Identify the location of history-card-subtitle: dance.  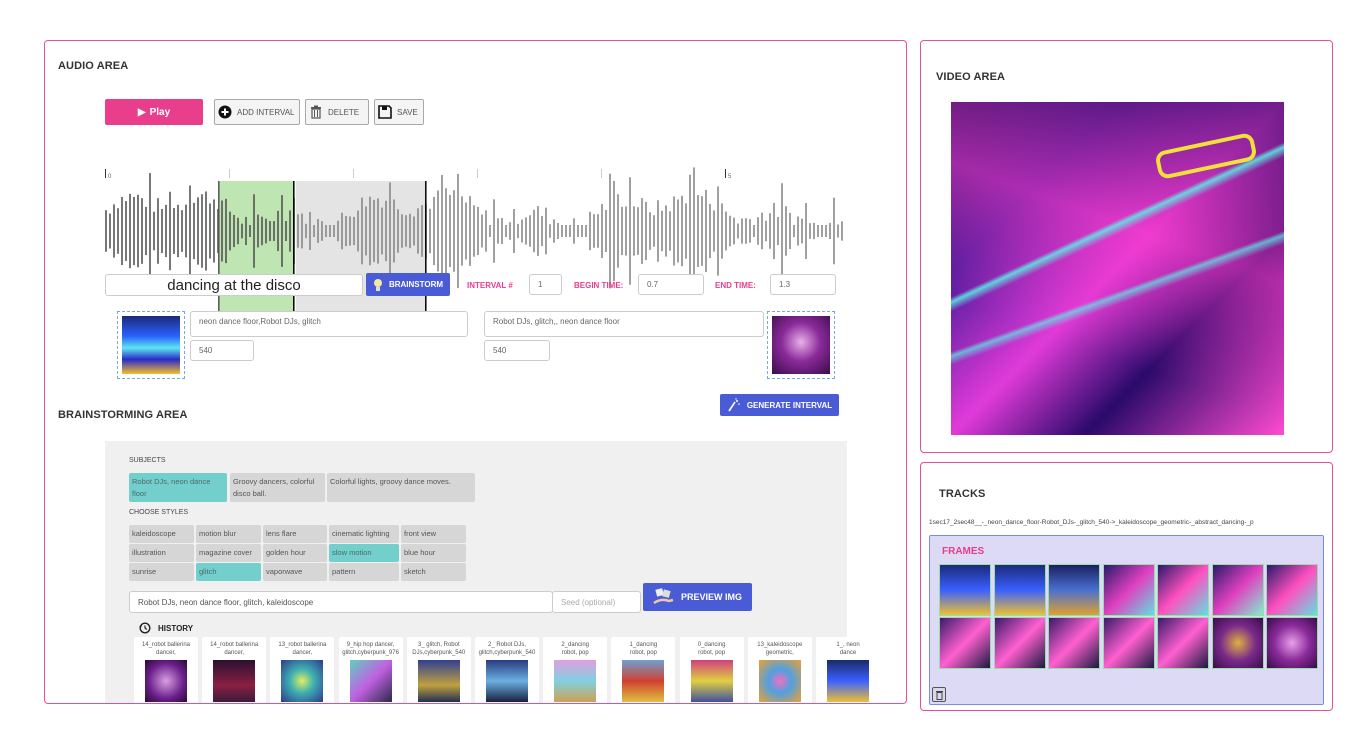
(848, 653).